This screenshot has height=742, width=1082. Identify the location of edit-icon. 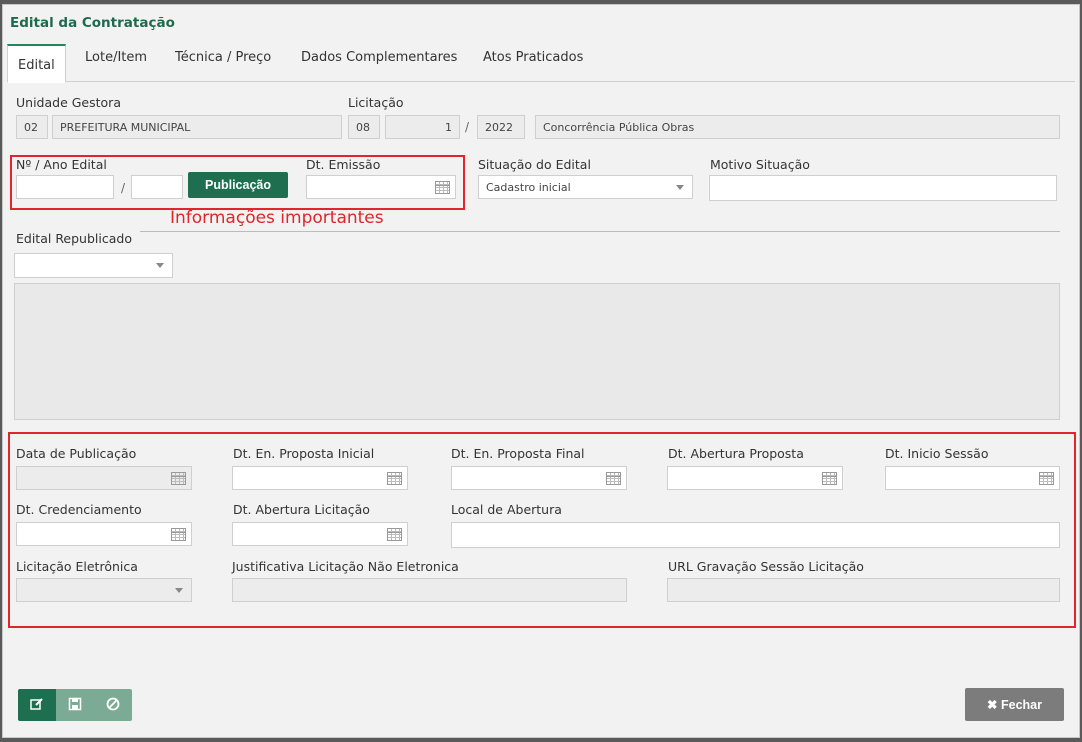
(36, 703).